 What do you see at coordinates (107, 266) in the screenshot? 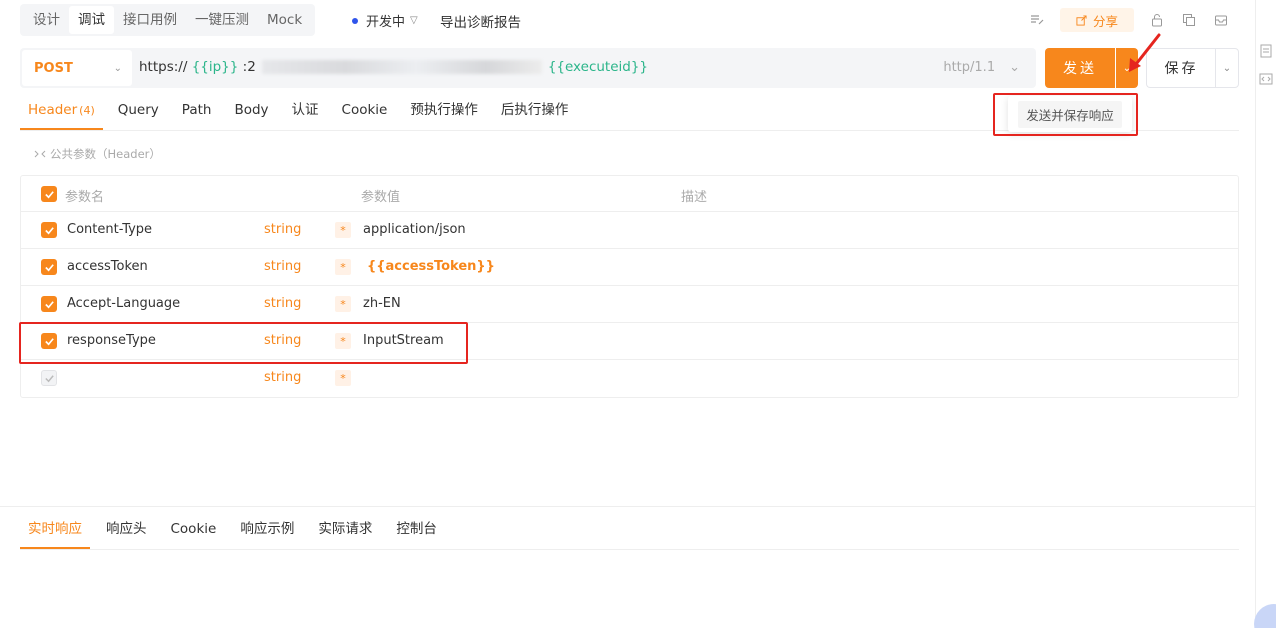
I see `param-name: accessToken` at bounding box center [107, 266].